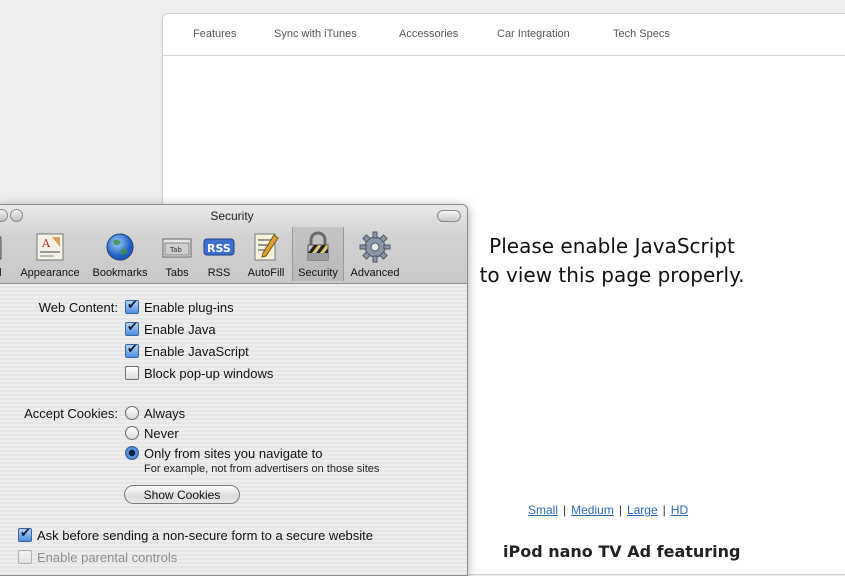  What do you see at coordinates (375, 273) in the screenshot?
I see `toolbar-item-label: Advanced` at bounding box center [375, 273].